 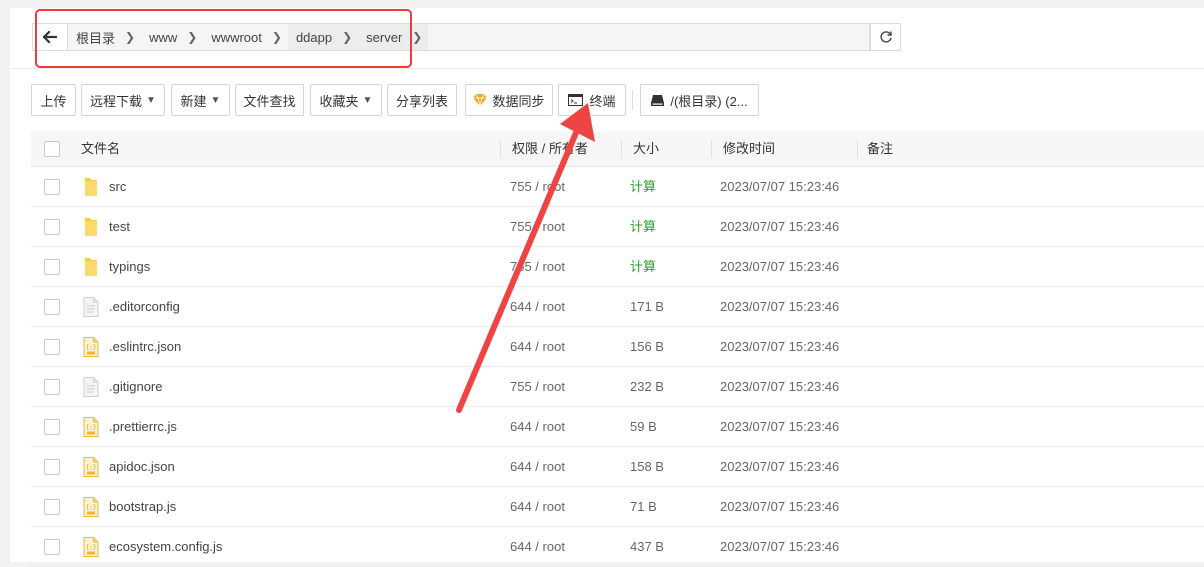 I want to click on toolbar-divider, so click(x=632, y=100).